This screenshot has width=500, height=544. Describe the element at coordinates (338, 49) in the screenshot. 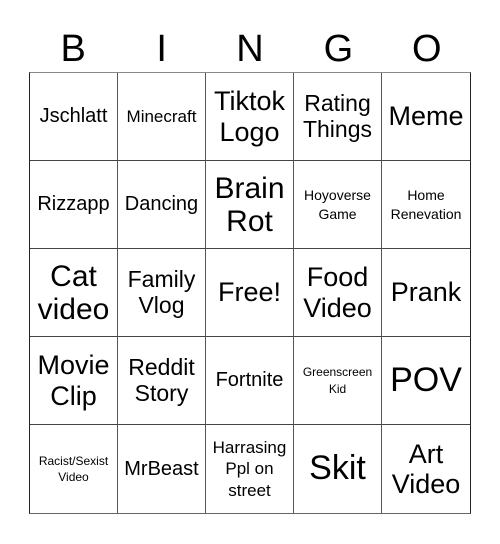

I see `header-letter-g: G` at that location.